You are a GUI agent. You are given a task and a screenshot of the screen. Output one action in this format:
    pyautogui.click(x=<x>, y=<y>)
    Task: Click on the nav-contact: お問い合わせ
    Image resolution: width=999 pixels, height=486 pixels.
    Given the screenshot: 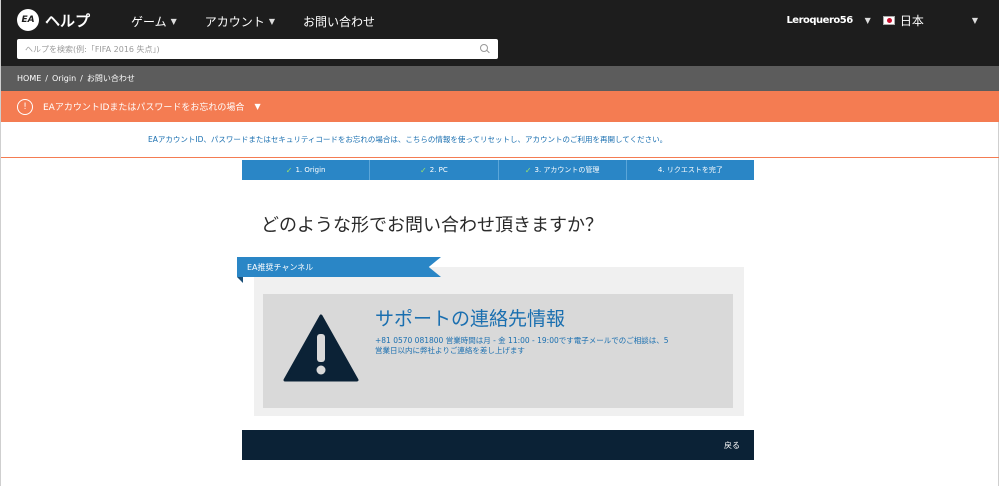 What is the action you would take?
    pyautogui.click(x=339, y=21)
    